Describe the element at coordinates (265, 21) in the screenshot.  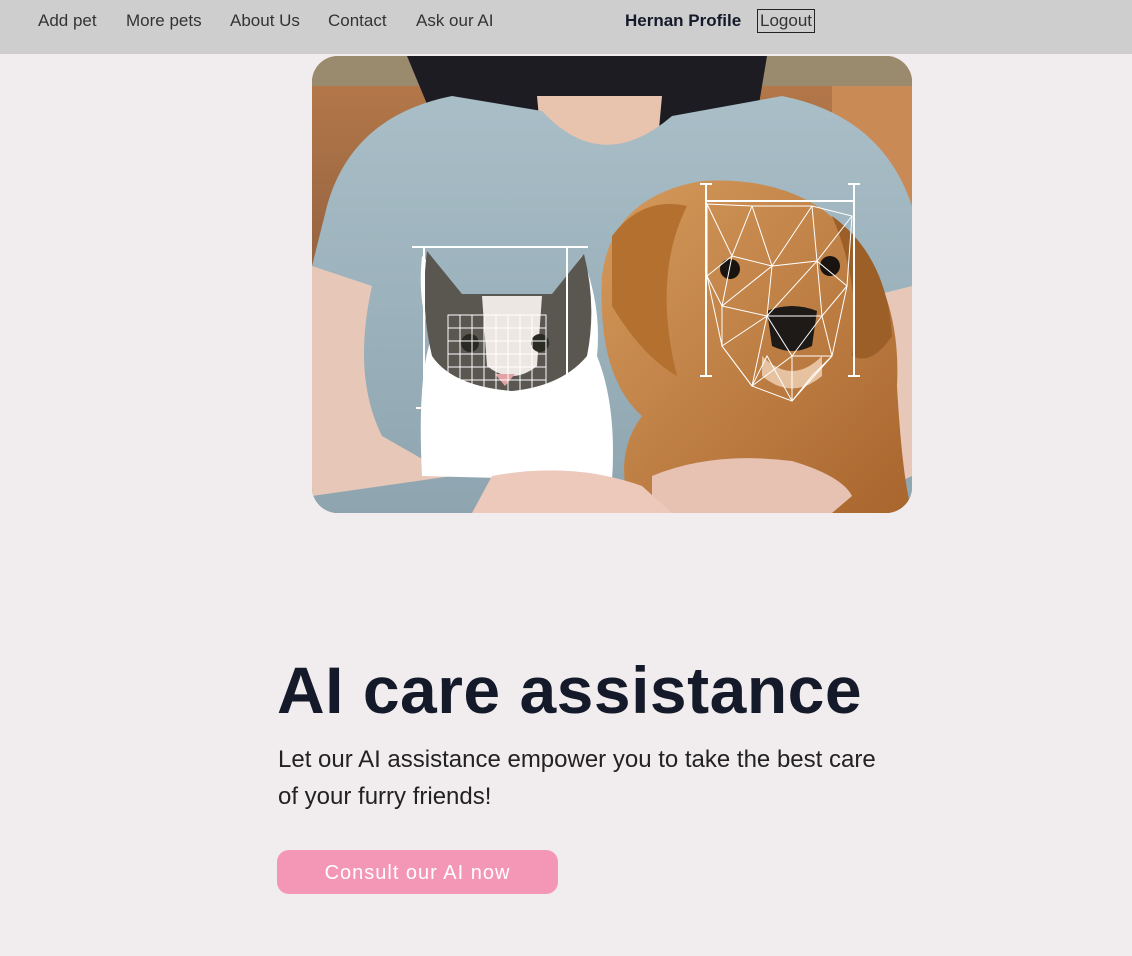
I see `nav-link-about-us: About Us` at that location.